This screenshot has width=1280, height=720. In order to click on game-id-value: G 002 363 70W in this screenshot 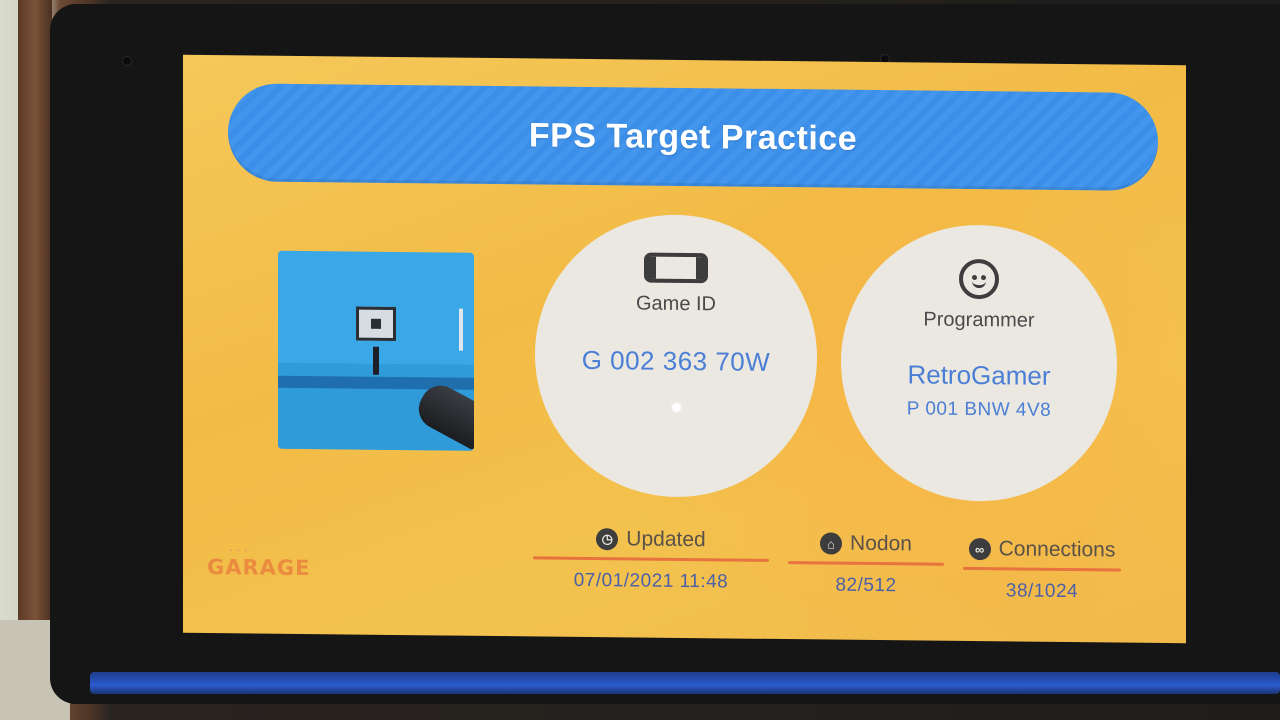, I will do `click(676, 360)`.